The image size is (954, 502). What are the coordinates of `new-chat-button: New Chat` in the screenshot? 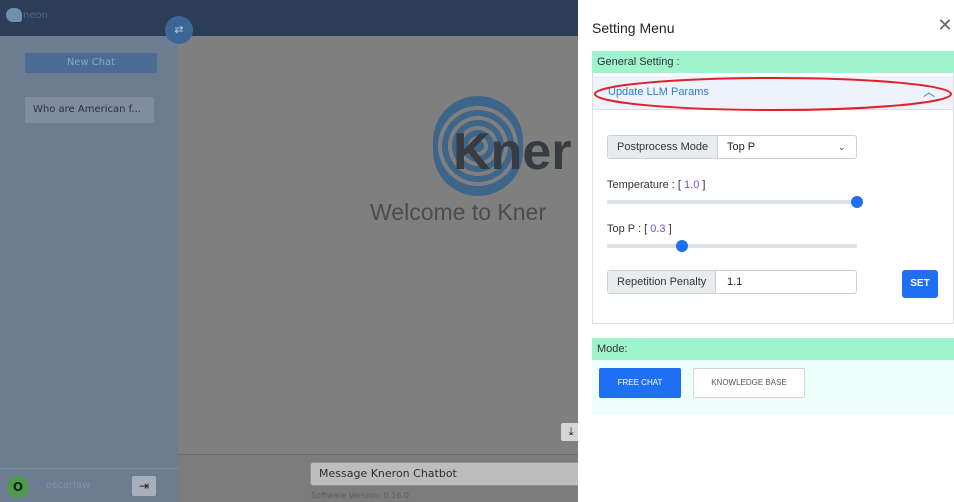 It's located at (91, 63).